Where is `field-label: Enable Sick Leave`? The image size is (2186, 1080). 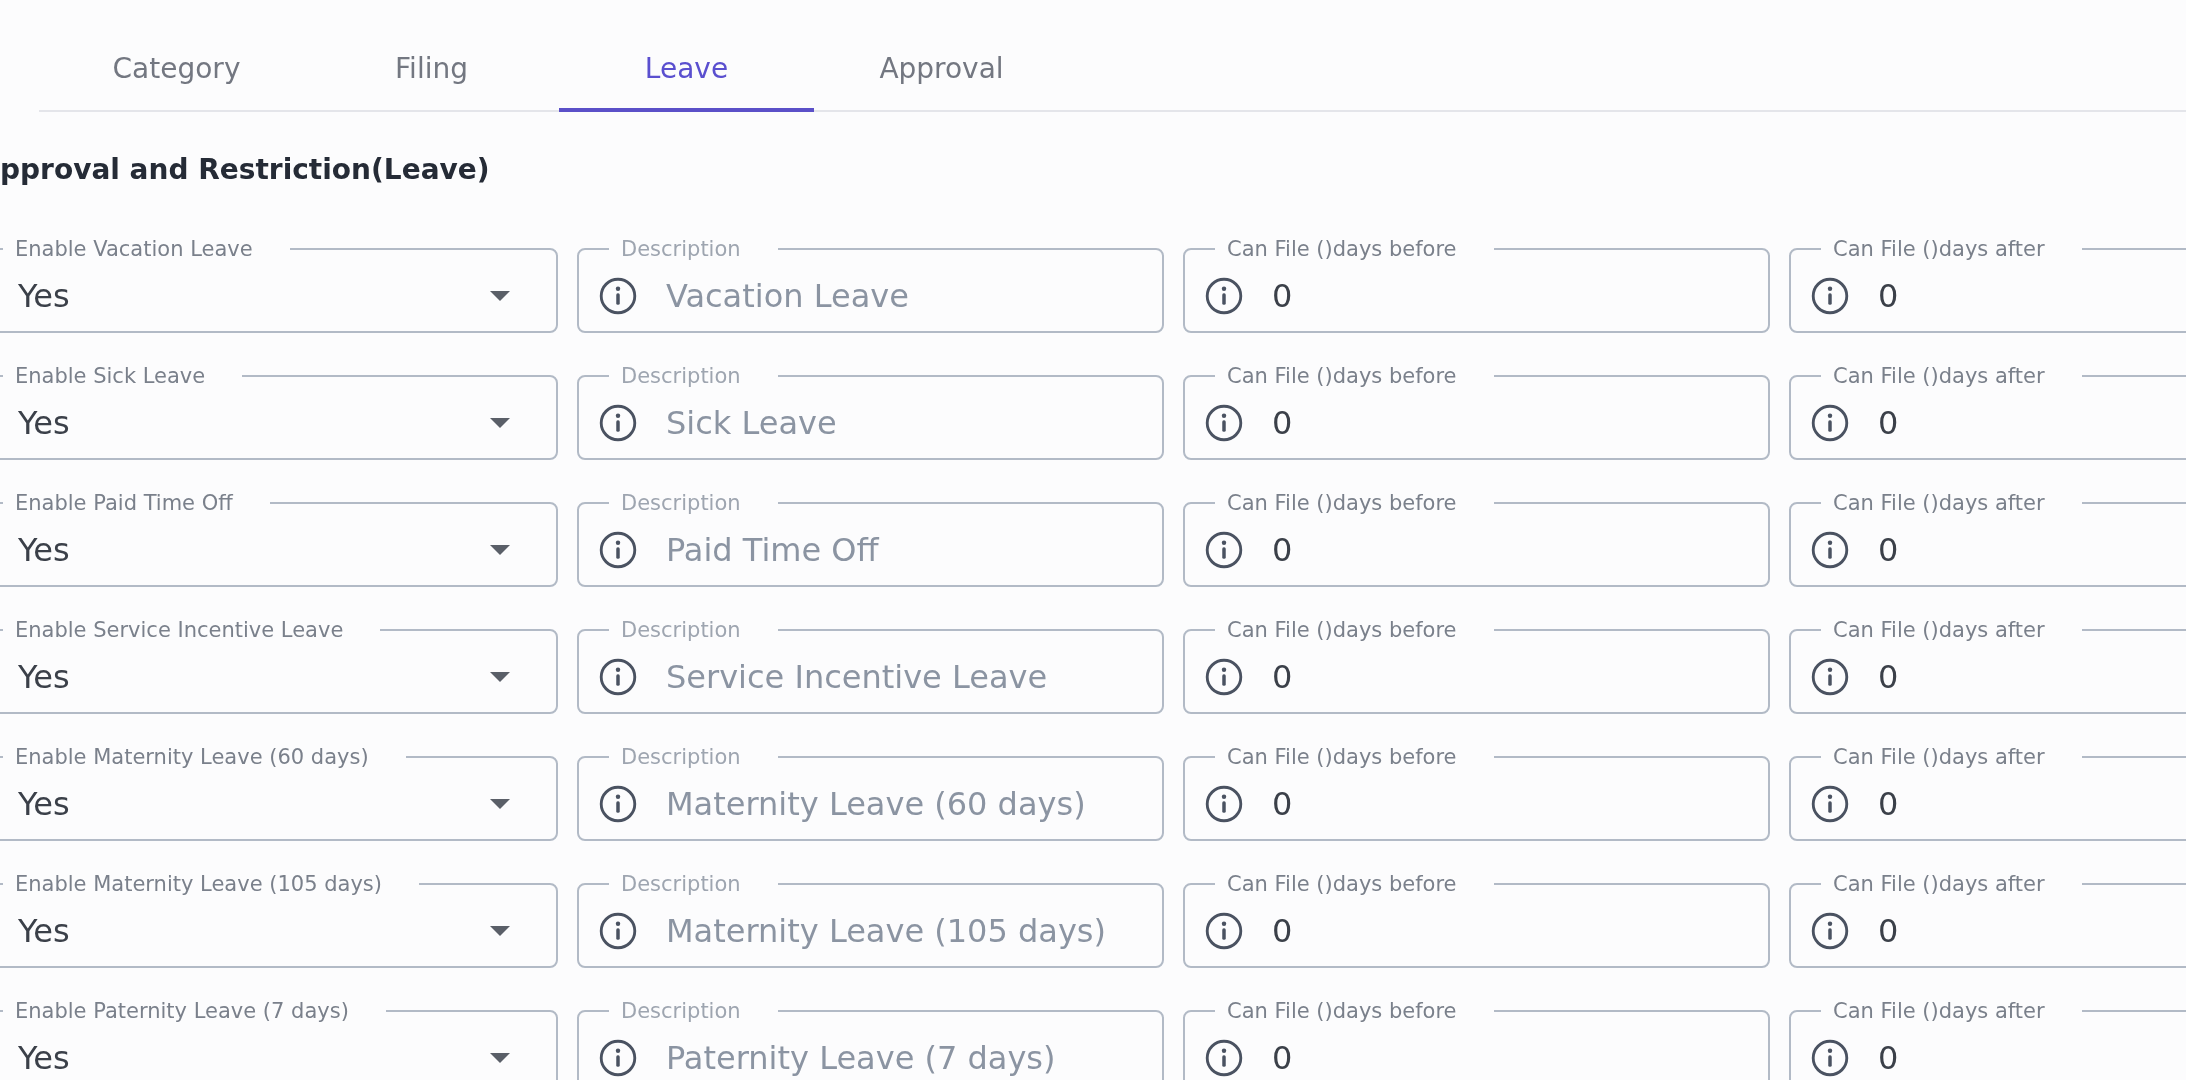
field-label: Enable Sick Leave is located at coordinates (110, 376).